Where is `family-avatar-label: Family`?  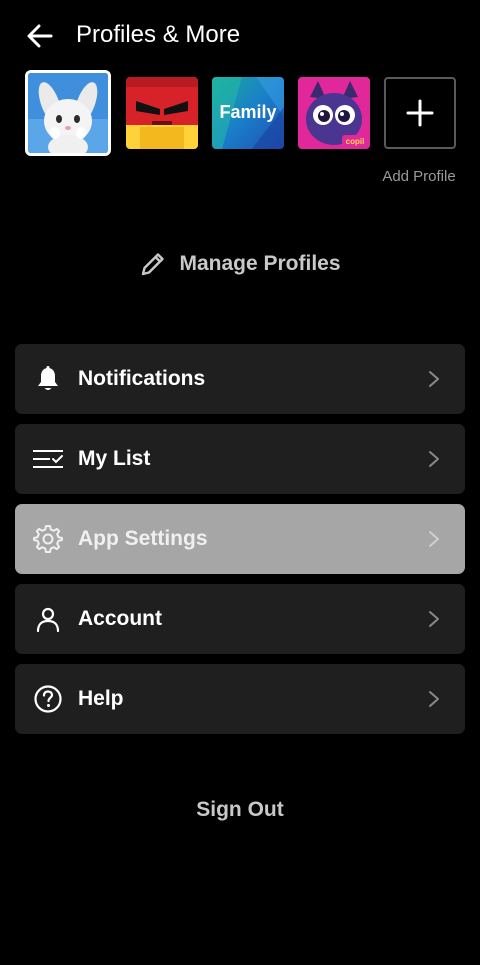 family-avatar-label: Family is located at coordinates (247, 112).